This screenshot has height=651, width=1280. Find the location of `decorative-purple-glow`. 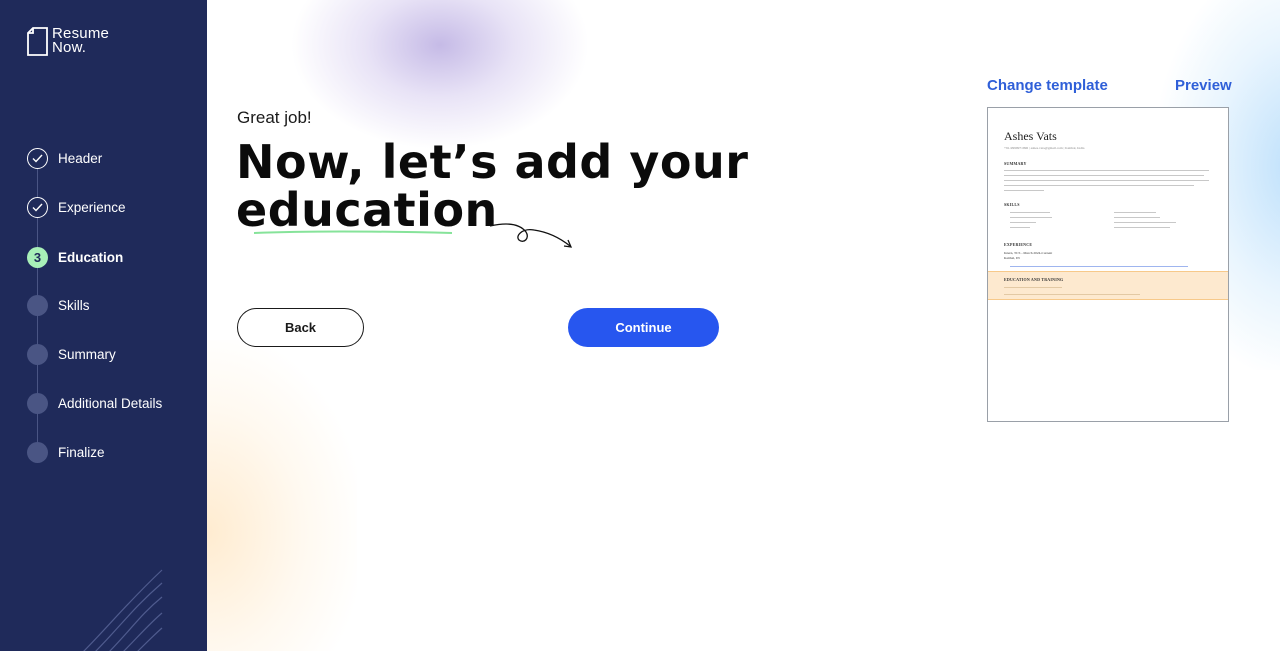

decorative-purple-glow is located at coordinates (440, 75).